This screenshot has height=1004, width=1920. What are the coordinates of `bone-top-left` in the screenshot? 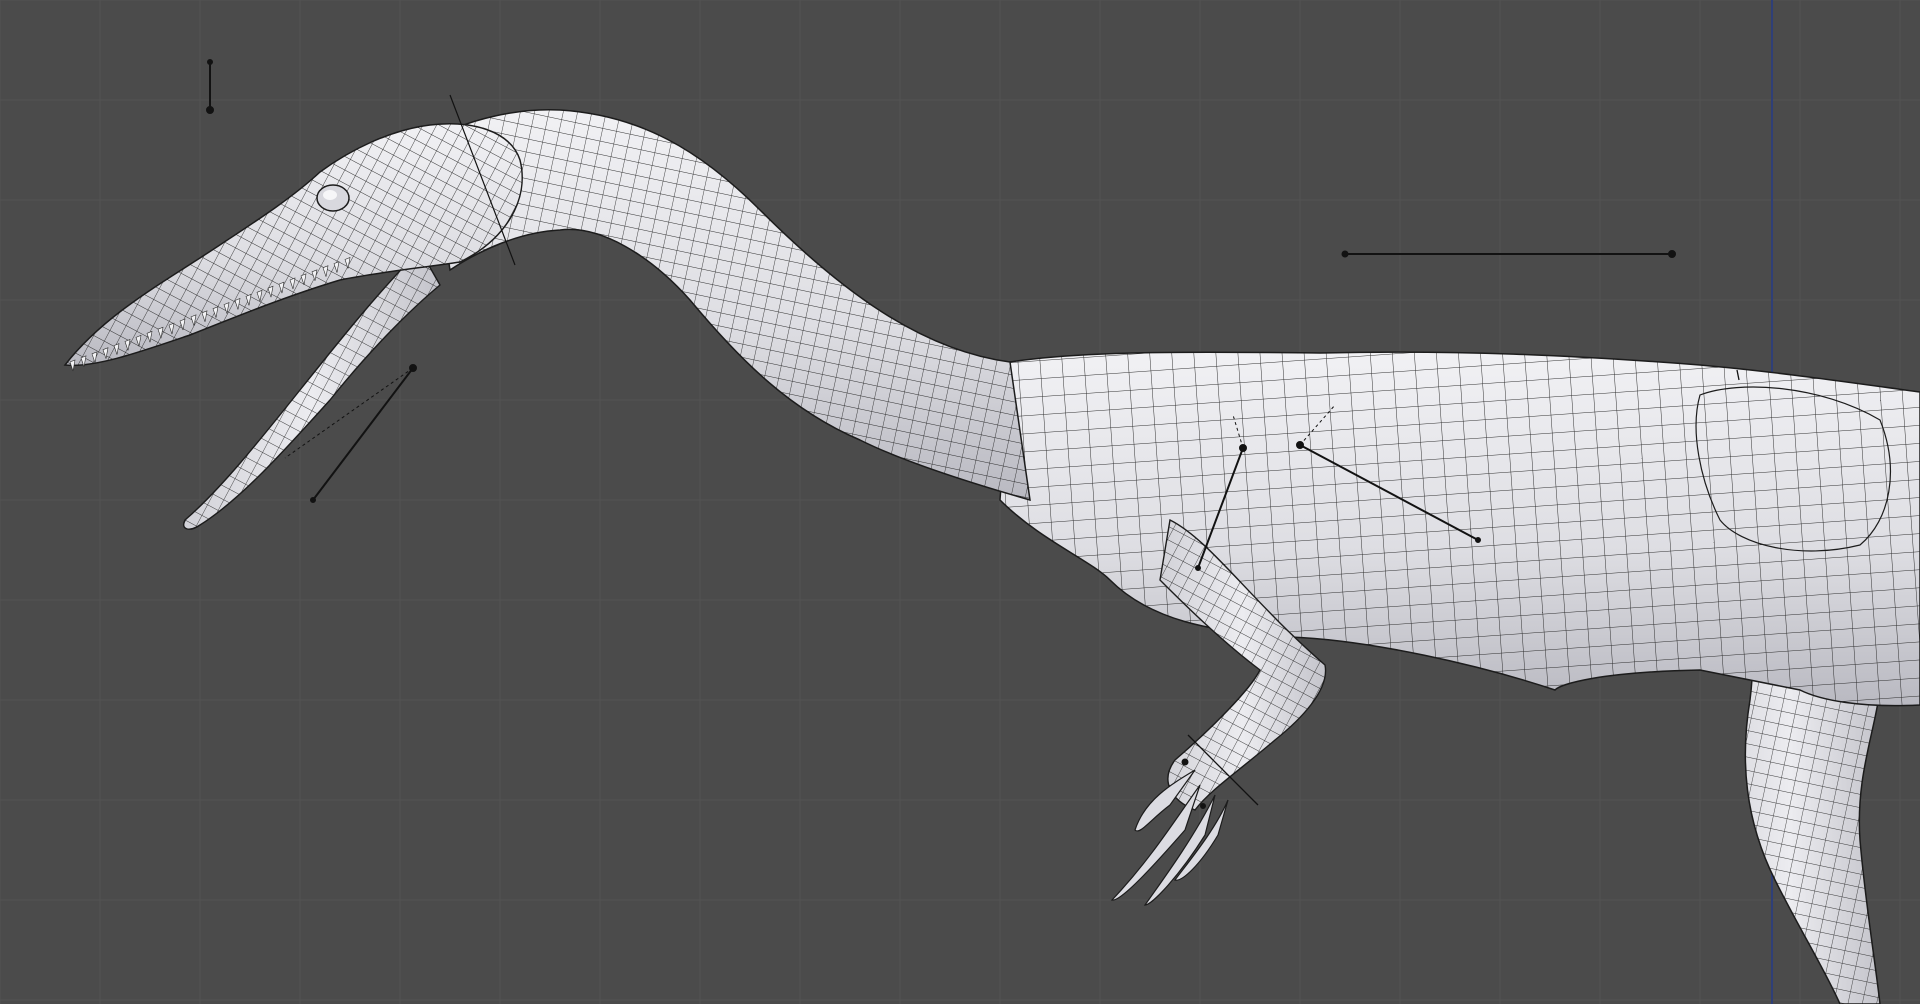 It's located at (210, 86).